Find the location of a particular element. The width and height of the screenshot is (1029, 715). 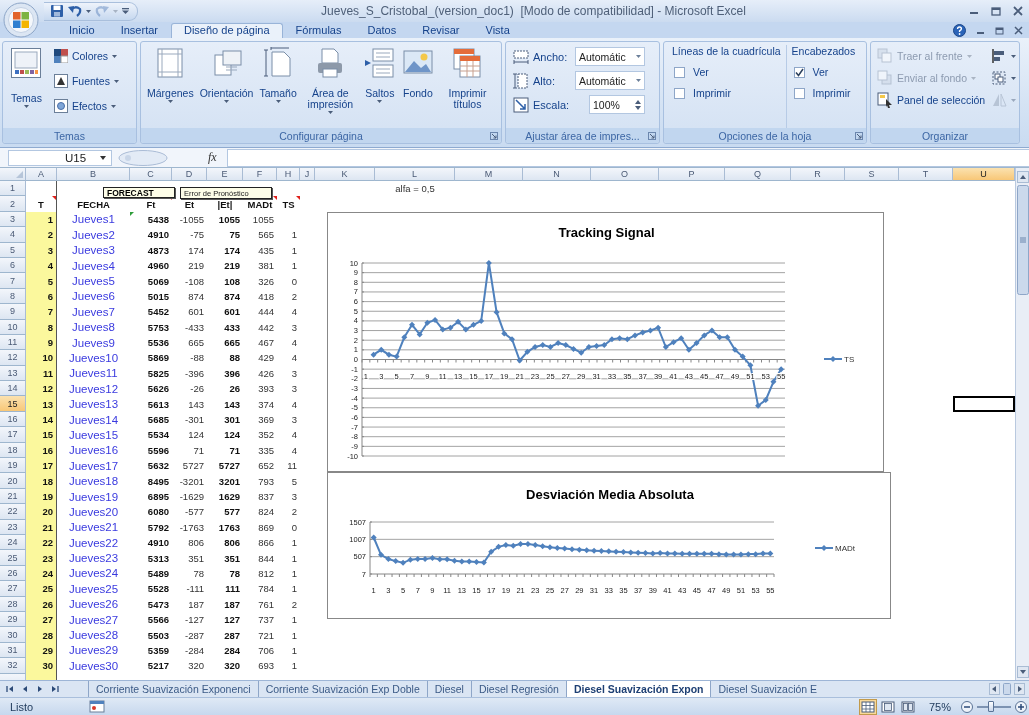

ribbon-tab: Diseño de página is located at coordinates (227, 30).